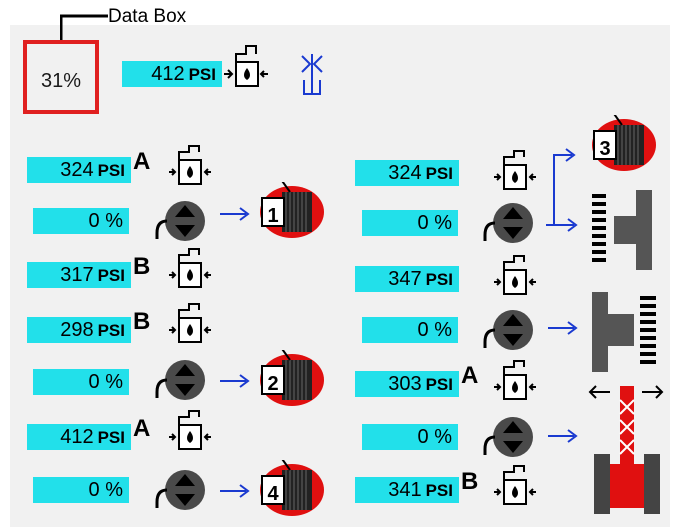  What do you see at coordinates (272, 384) in the screenshot?
I see `drum-2-label: 2` at bounding box center [272, 384].